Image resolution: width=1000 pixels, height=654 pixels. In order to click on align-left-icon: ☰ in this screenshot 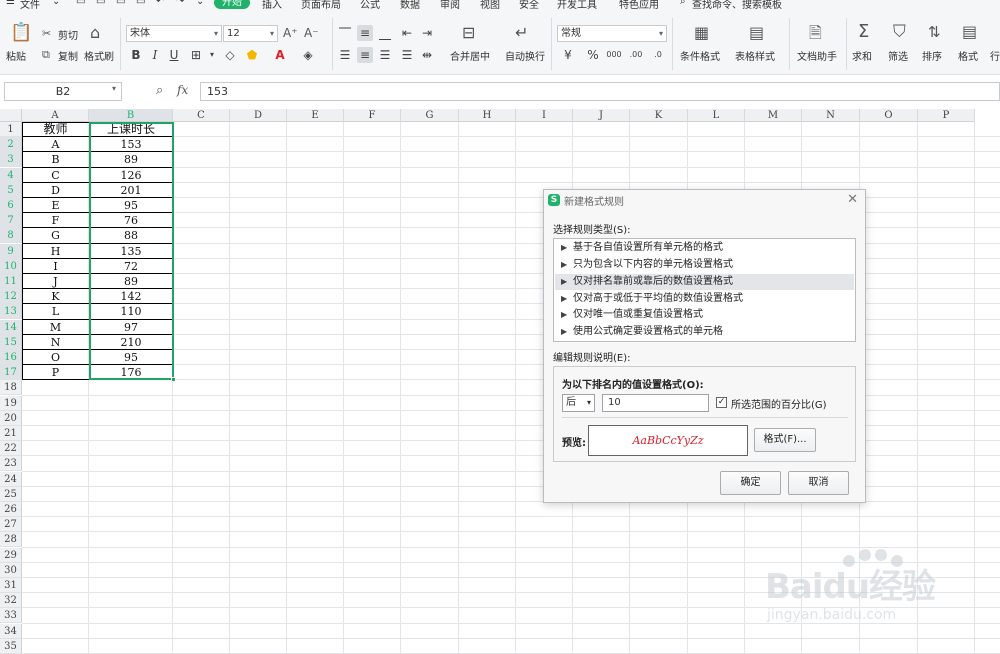, I will do `click(345, 55)`.